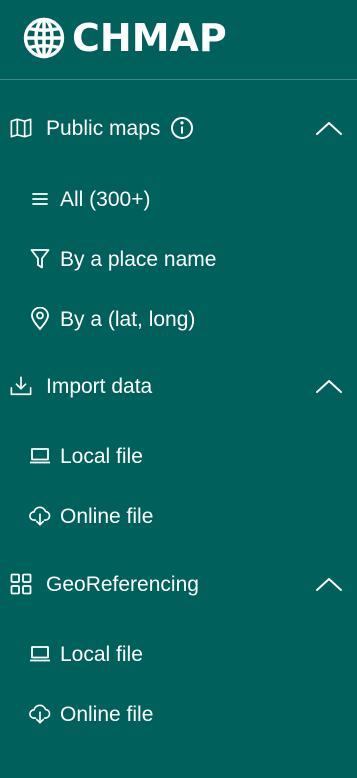 This screenshot has height=778, width=357. I want to click on app-logo: CHMAP, so click(124, 38).